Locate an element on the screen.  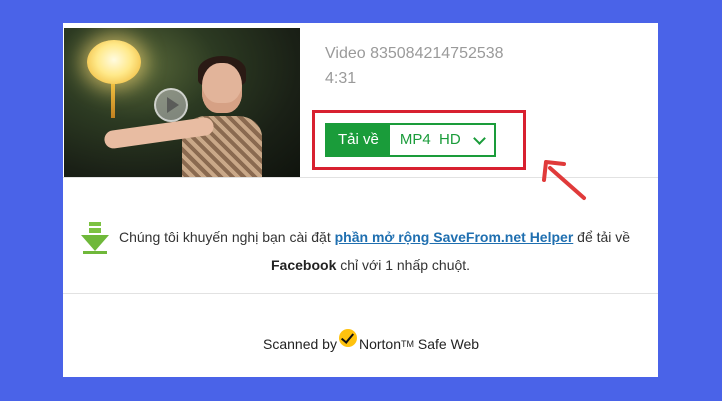
norton-text: Norton is located at coordinates (379, 344).